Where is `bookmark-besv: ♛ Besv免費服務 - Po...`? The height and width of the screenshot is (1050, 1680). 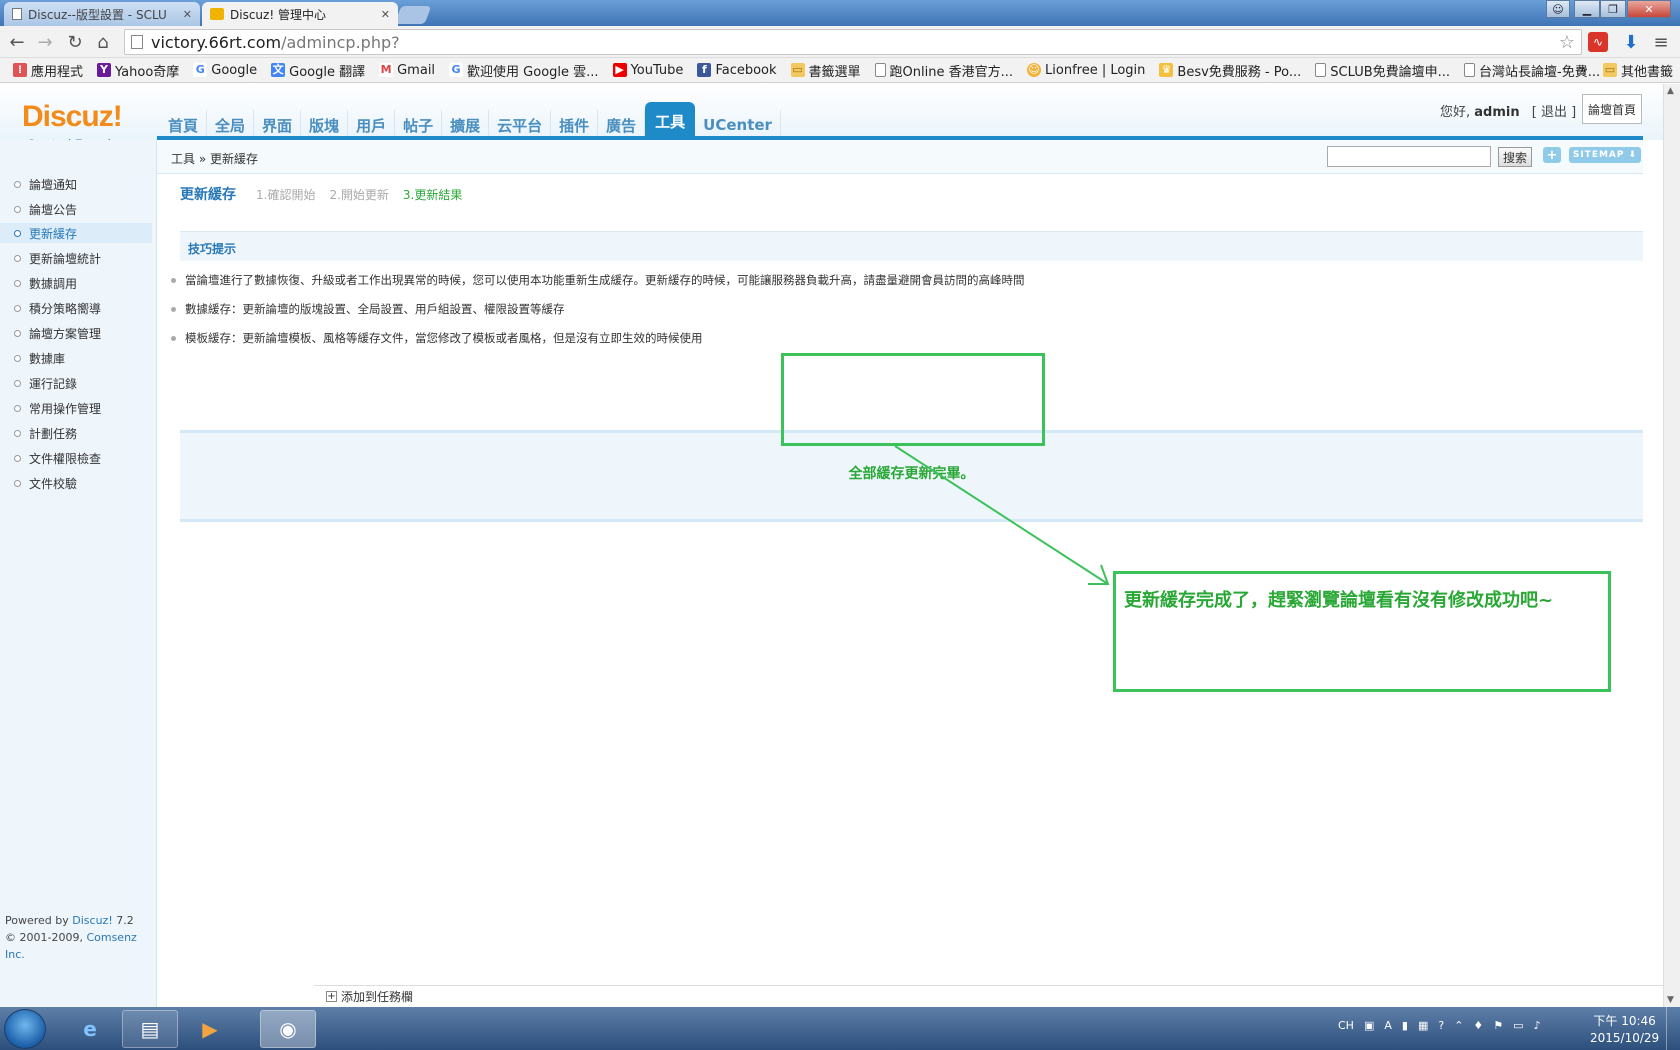
bookmark-besv: ♛ Besv免費服務 - Po... is located at coordinates (1230, 70).